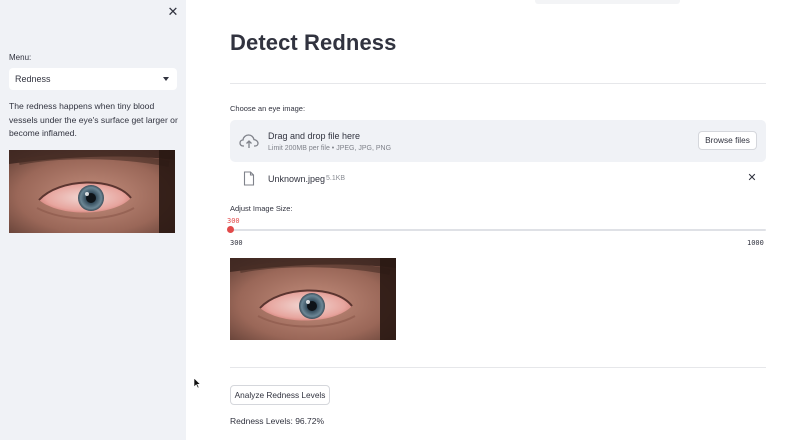 The image size is (806, 440). Describe the element at coordinates (93, 79) in the screenshot. I see `menu-select: Redness` at that location.